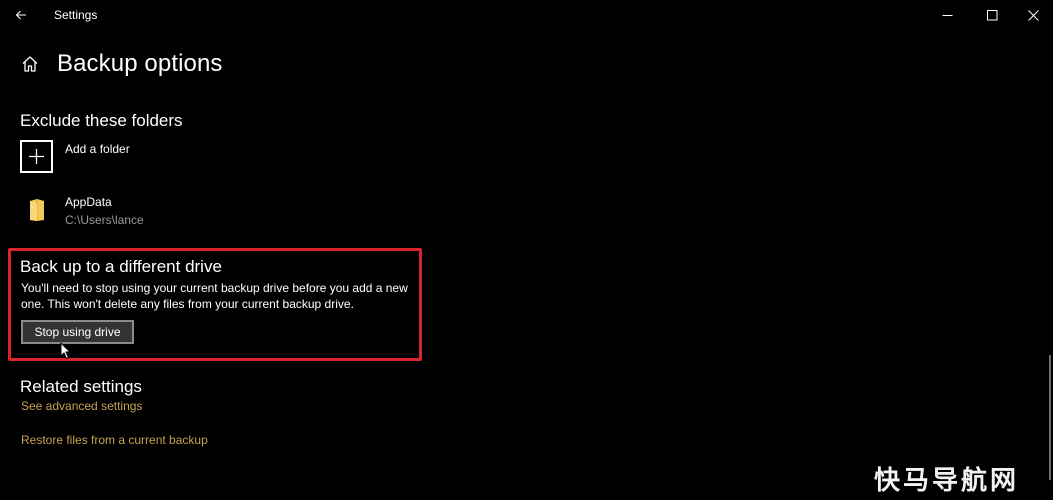 The image size is (1053, 500). I want to click on page-title: Backup options, so click(140, 63).